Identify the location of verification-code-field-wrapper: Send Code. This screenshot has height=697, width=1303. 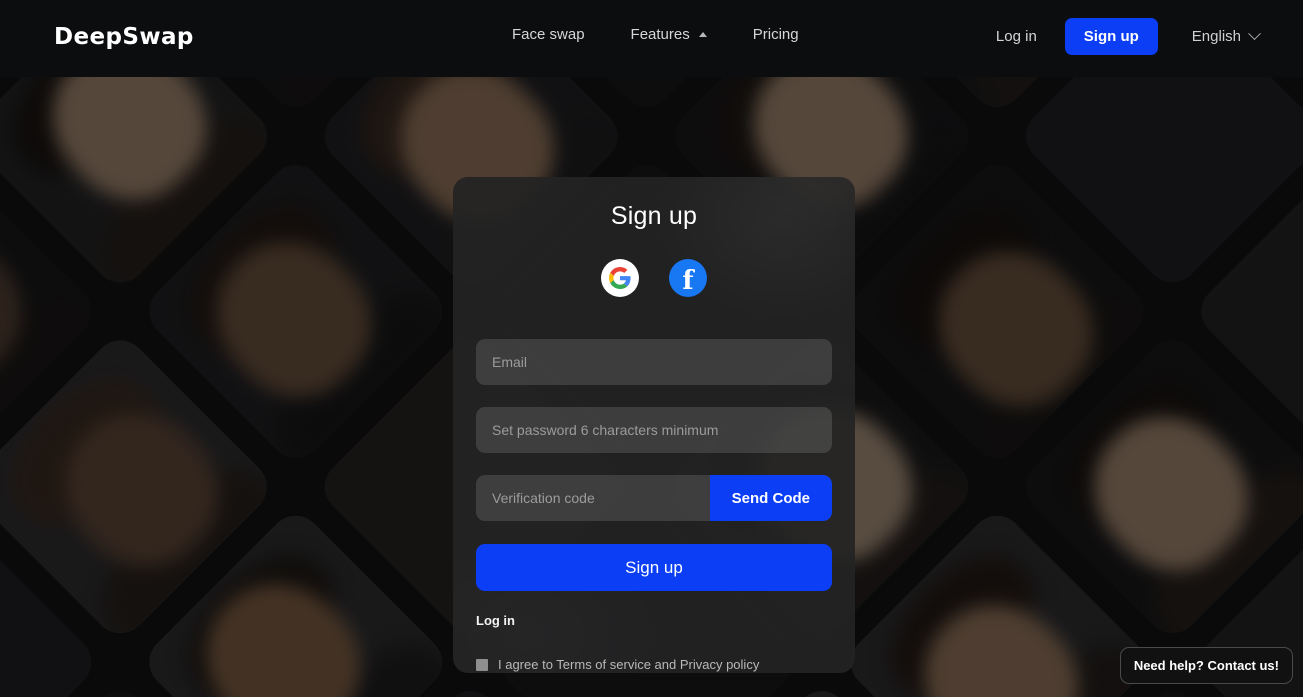
(654, 498).